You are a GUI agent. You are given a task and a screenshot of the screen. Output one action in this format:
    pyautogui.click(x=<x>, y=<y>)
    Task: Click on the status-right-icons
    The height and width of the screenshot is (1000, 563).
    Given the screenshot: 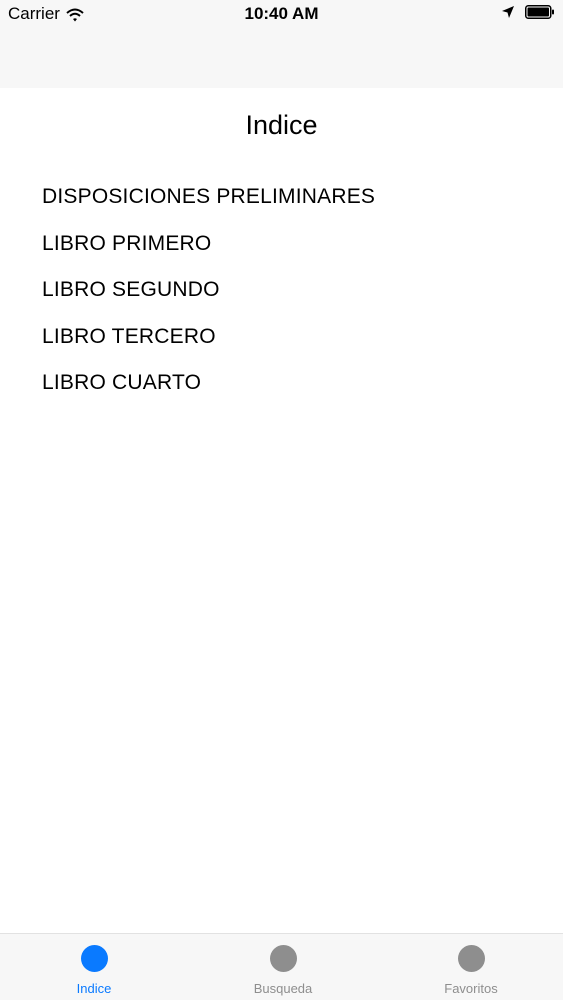 What is the action you would take?
    pyautogui.click(x=528, y=12)
    